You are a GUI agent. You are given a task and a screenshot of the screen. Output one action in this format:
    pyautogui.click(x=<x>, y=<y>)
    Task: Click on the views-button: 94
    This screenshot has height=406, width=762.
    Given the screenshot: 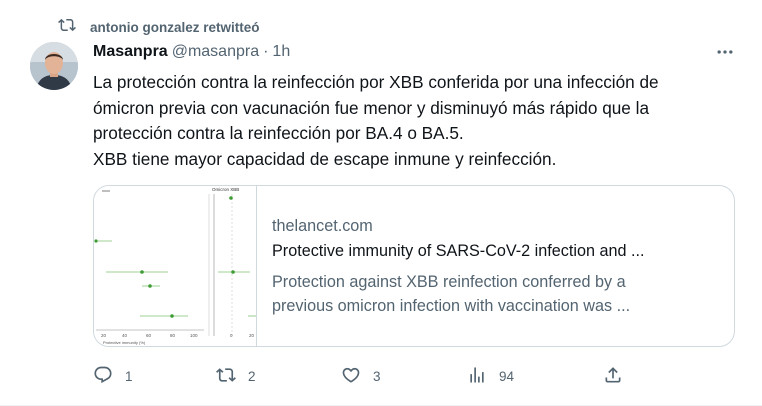 What is the action you would take?
    pyautogui.click(x=490, y=376)
    